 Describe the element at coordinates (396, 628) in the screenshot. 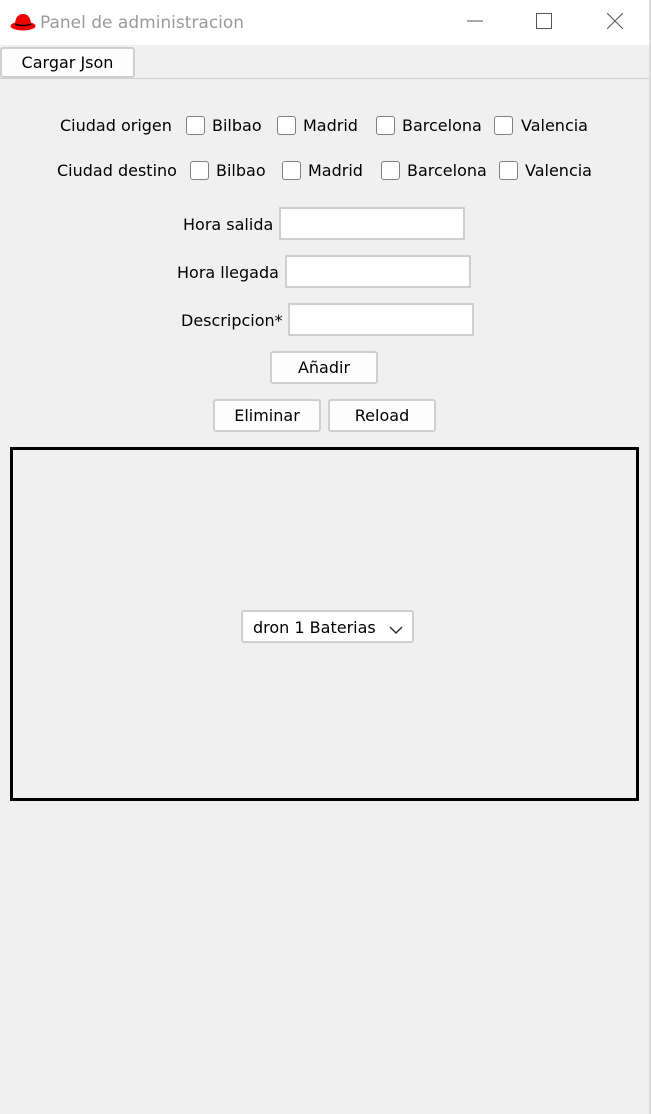

I see `chevron-down-icon` at that location.